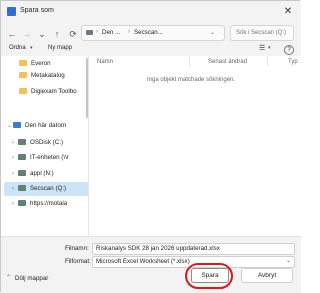 The width and height of the screenshot is (320, 293). Describe the element at coordinates (73, 34) in the screenshot. I see `refresh-icon: ⟳` at that location.